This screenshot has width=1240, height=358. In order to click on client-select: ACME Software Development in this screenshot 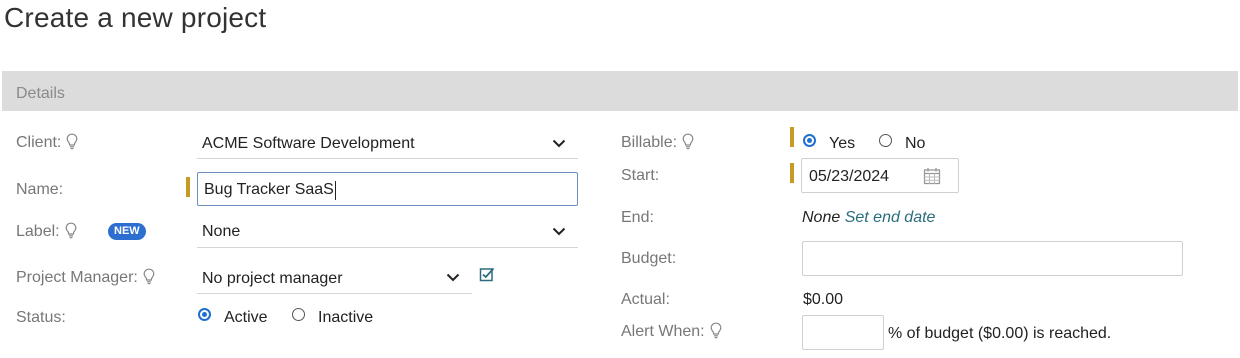, I will do `click(387, 143)`.